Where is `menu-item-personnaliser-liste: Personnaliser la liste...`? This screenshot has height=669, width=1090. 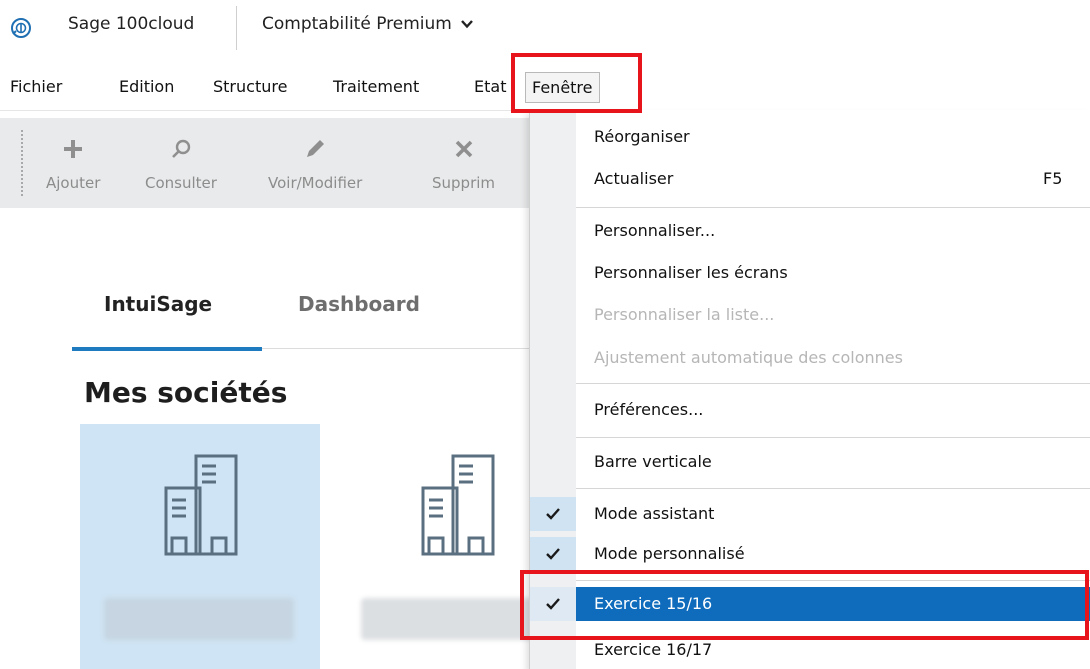
menu-item-personnaliser-liste: Personnaliser la liste... is located at coordinates (810, 315).